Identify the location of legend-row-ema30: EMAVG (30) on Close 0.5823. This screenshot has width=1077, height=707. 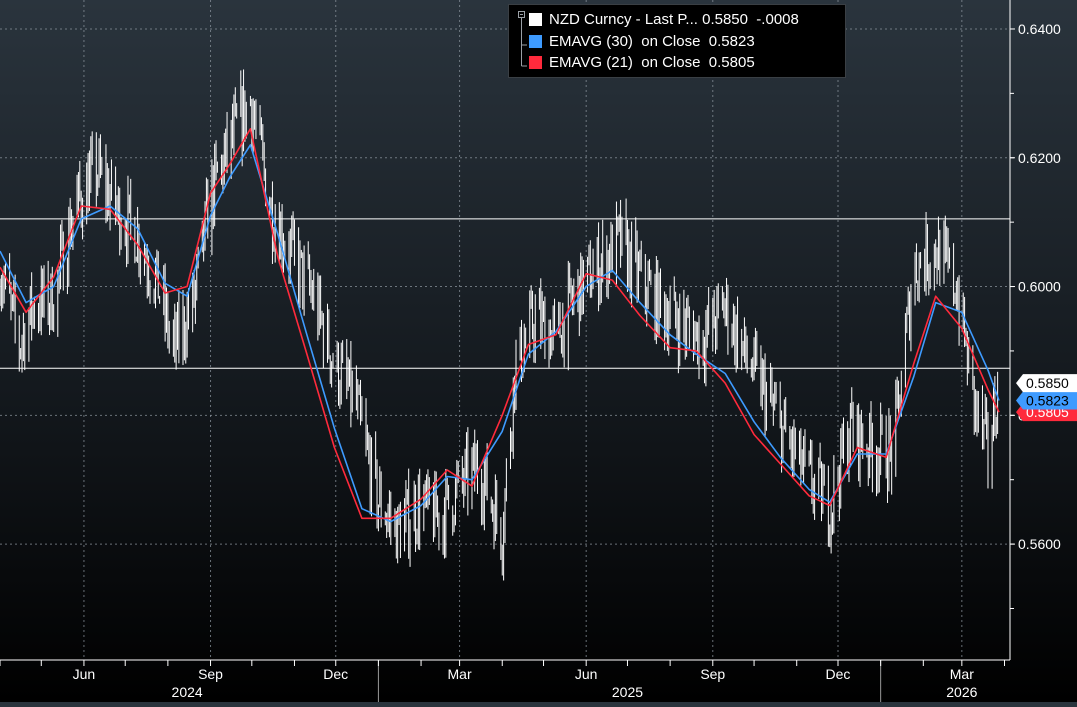
(677, 42).